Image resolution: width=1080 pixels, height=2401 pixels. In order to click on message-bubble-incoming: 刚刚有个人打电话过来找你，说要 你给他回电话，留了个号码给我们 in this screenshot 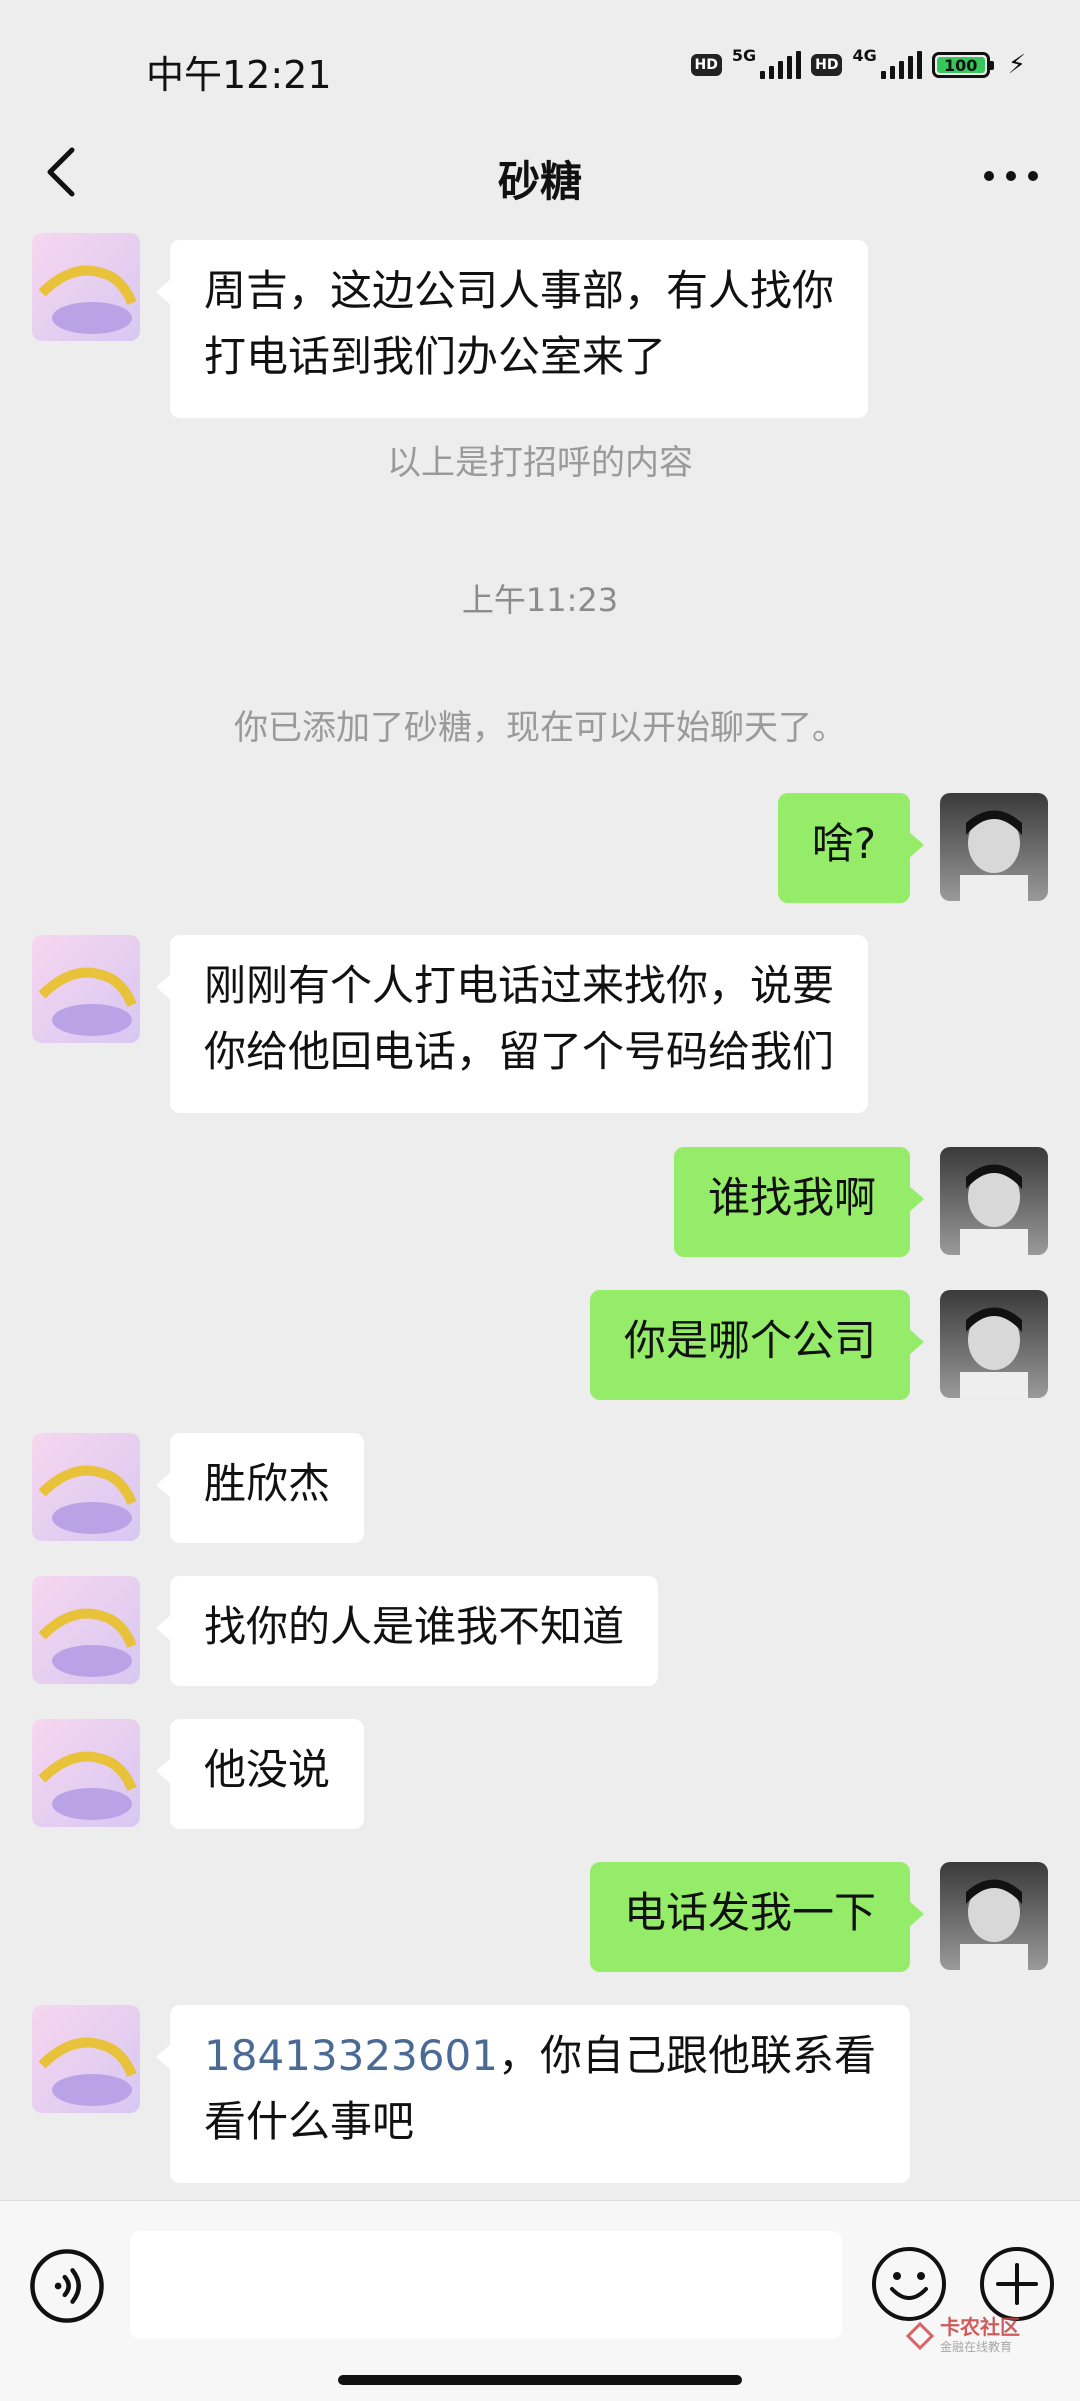, I will do `click(512, 1024)`.